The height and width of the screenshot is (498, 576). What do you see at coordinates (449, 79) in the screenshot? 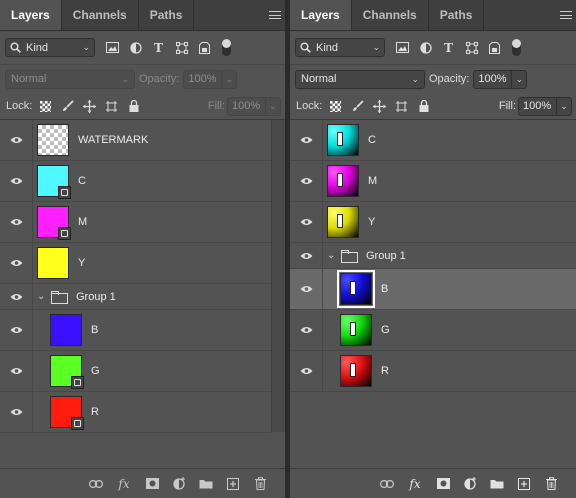
I see `opacity-label: Opacity:` at bounding box center [449, 79].